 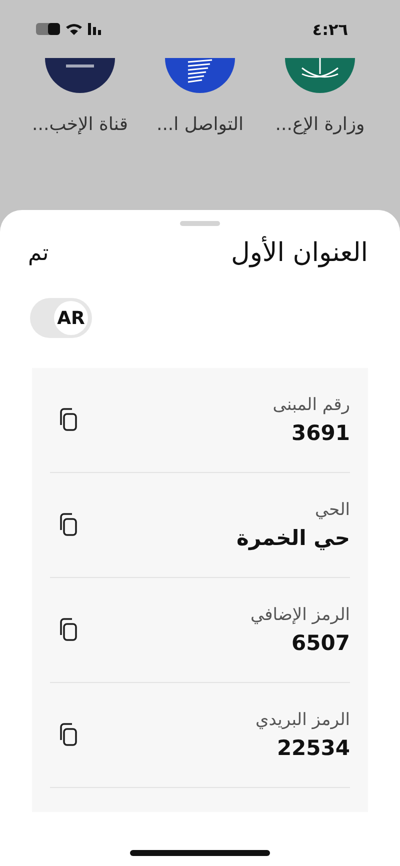 I want to click on status-time: ٤:٢٦, so click(x=330, y=29).